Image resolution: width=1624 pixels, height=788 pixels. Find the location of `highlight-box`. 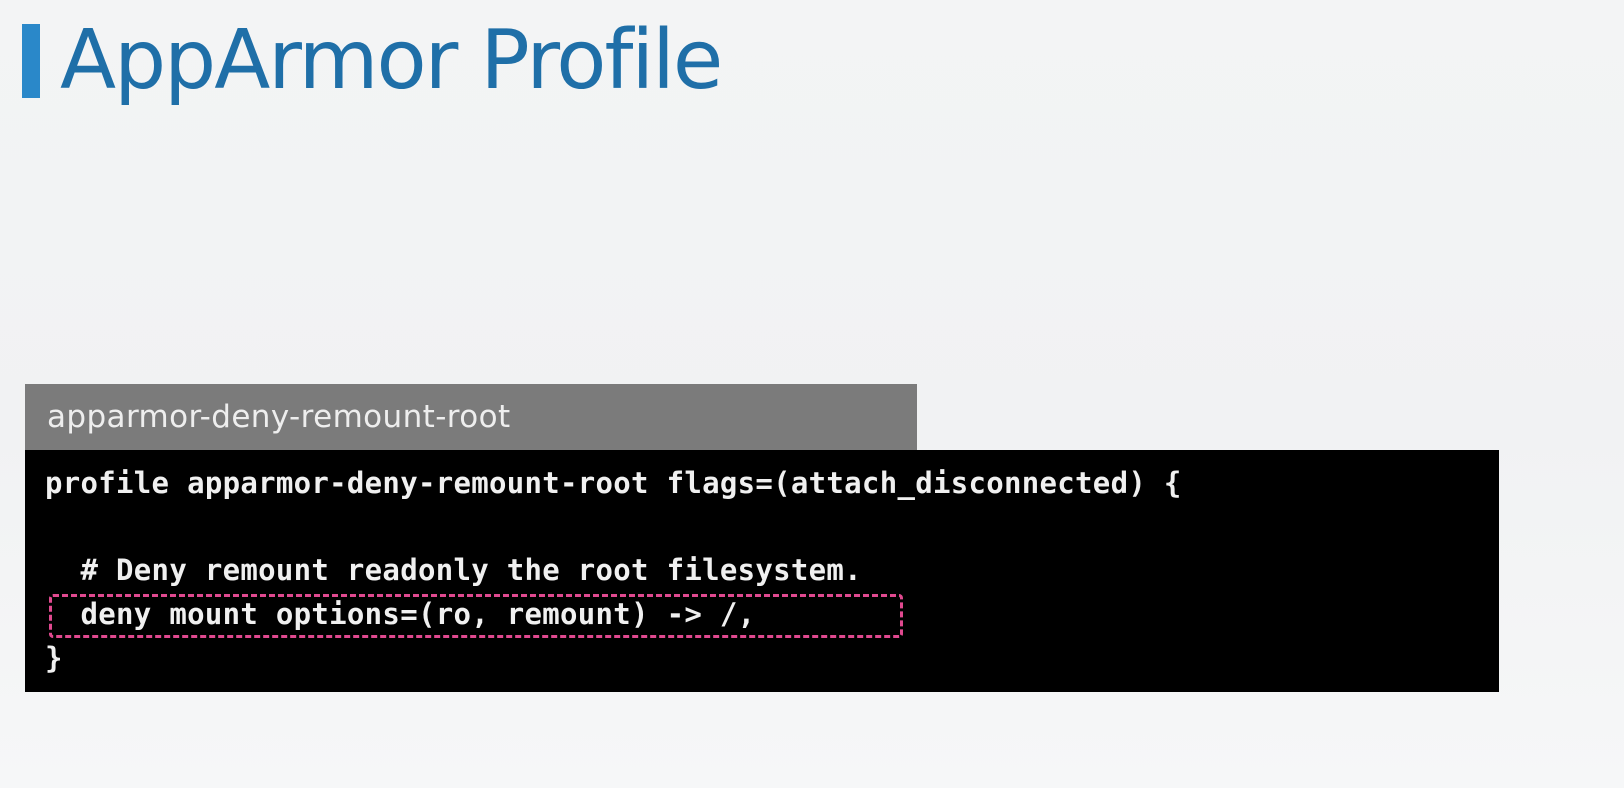

highlight-box is located at coordinates (476, 616).